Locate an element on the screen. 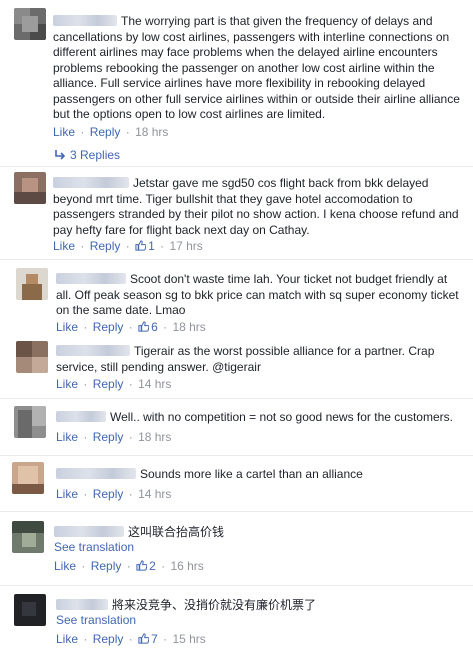 The height and width of the screenshot is (661, 473). comment-actions: Like · Reply · 7 · 15 hrs is located at coordinates (131, 639).